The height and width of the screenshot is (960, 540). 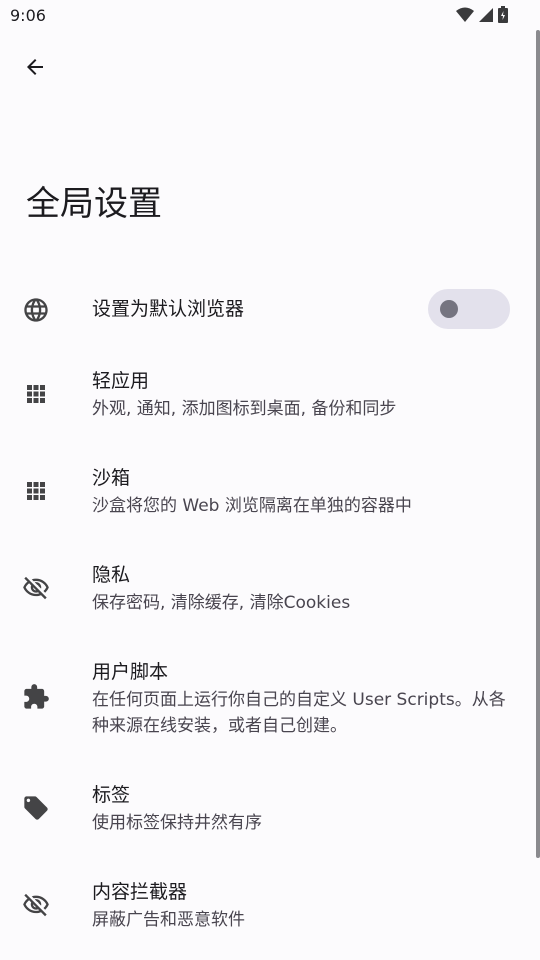 What do you see at coordinates (36, 697) in the screenshot?
I see `puzzle-icon` at bounding box center [36, 697].